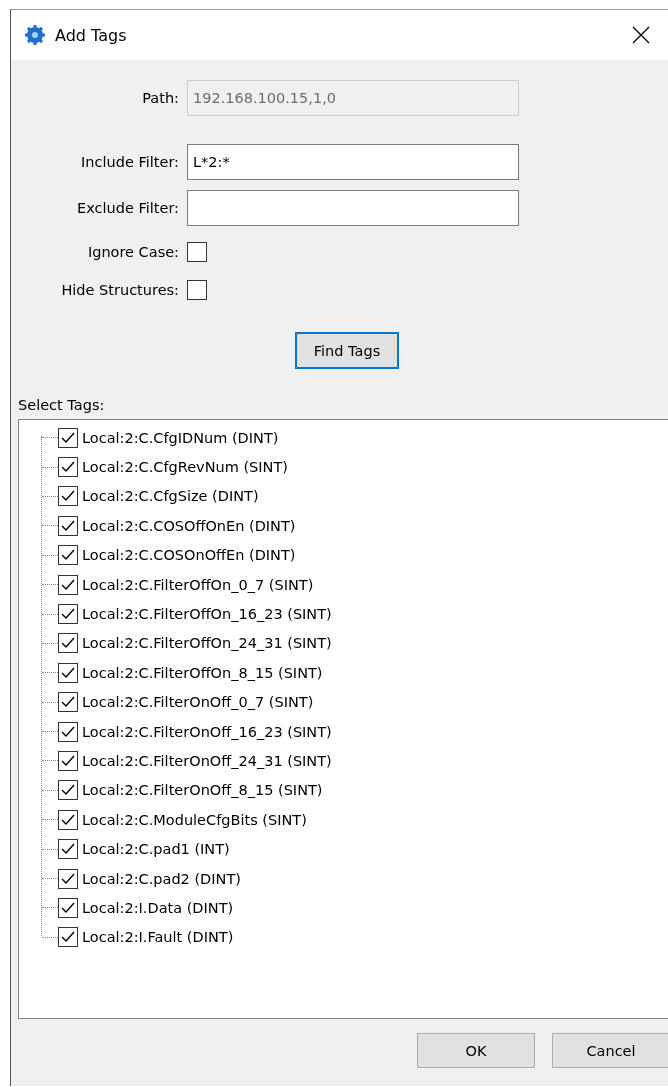 The image size is (668, 1087). Describe the element at coordinates (207, 643) in the screenshot. I see `tag-item: Local:2:C.FilterOffOn_24_31 (SINT)` at that location.